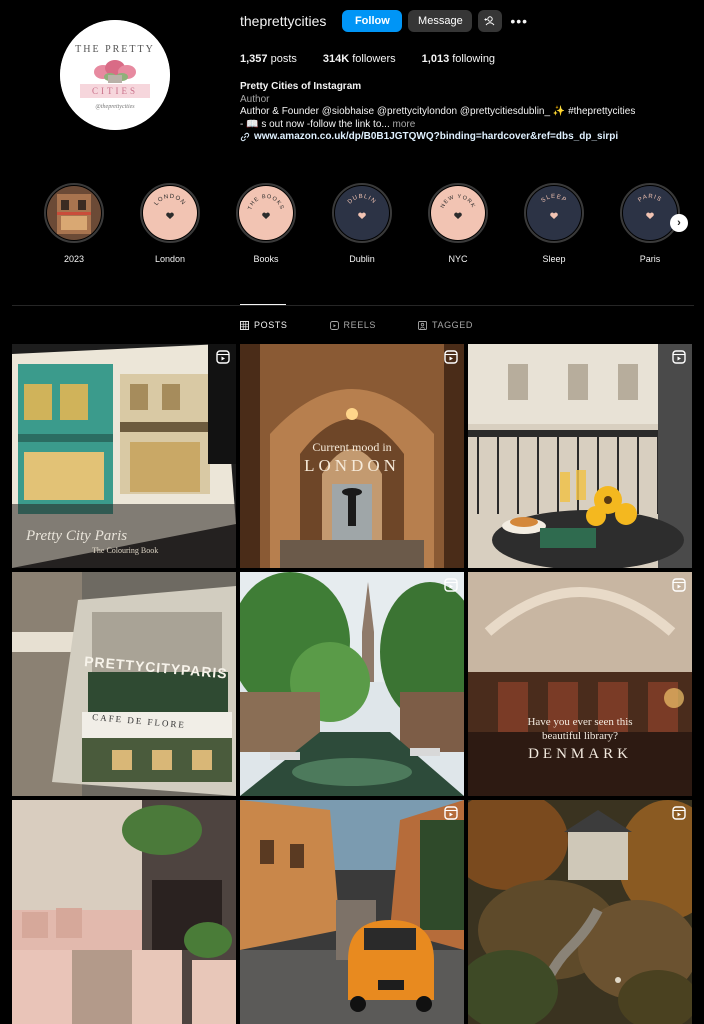  I want to click on highlight-books: THE BOOKS Books, so click(266, 223).